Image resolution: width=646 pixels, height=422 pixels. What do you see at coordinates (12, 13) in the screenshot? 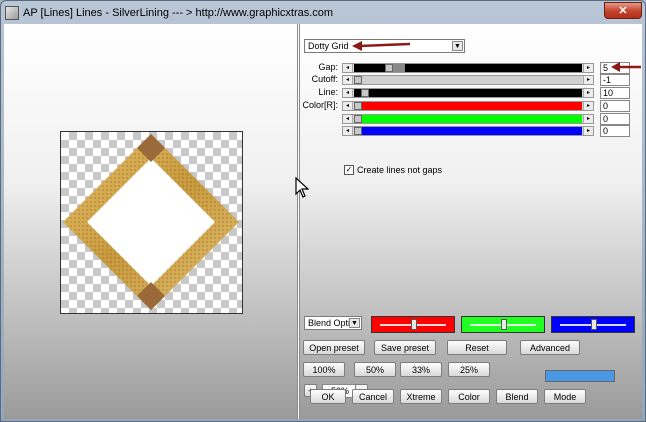
I see `app-icon` at bounding box center [12, 13].